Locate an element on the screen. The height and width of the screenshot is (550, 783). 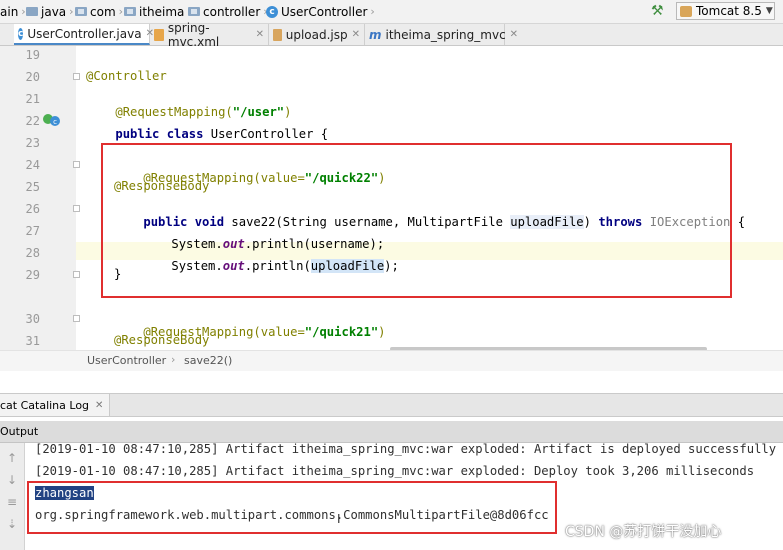
breadcrumb-method: save22() is located at coordinates (208, 360).